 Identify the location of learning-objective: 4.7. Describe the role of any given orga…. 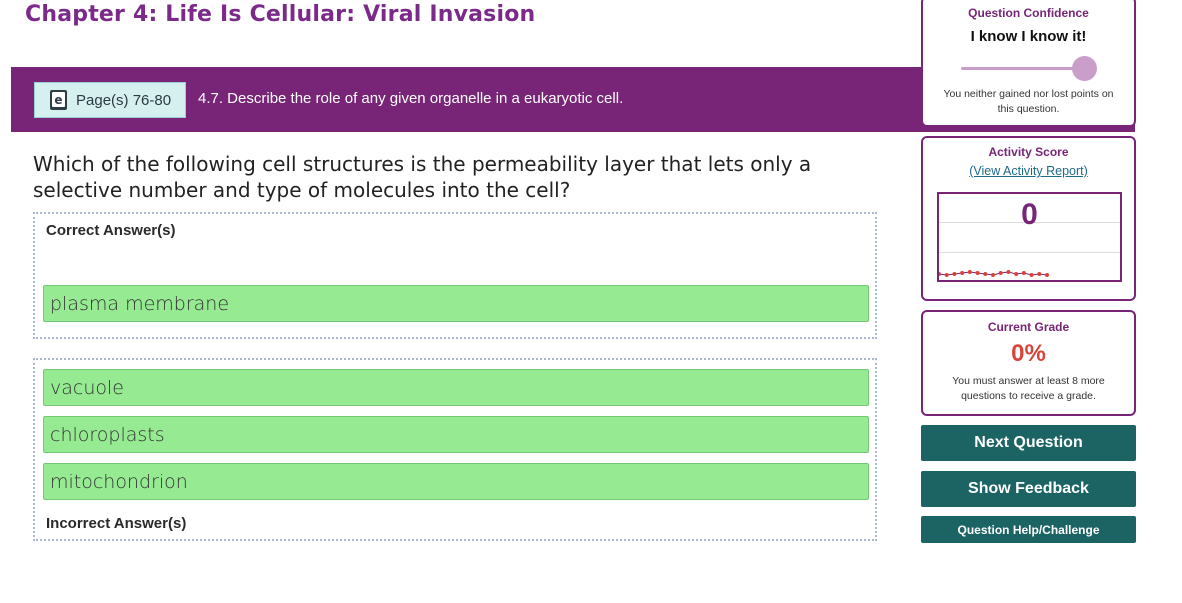
(411, 98).